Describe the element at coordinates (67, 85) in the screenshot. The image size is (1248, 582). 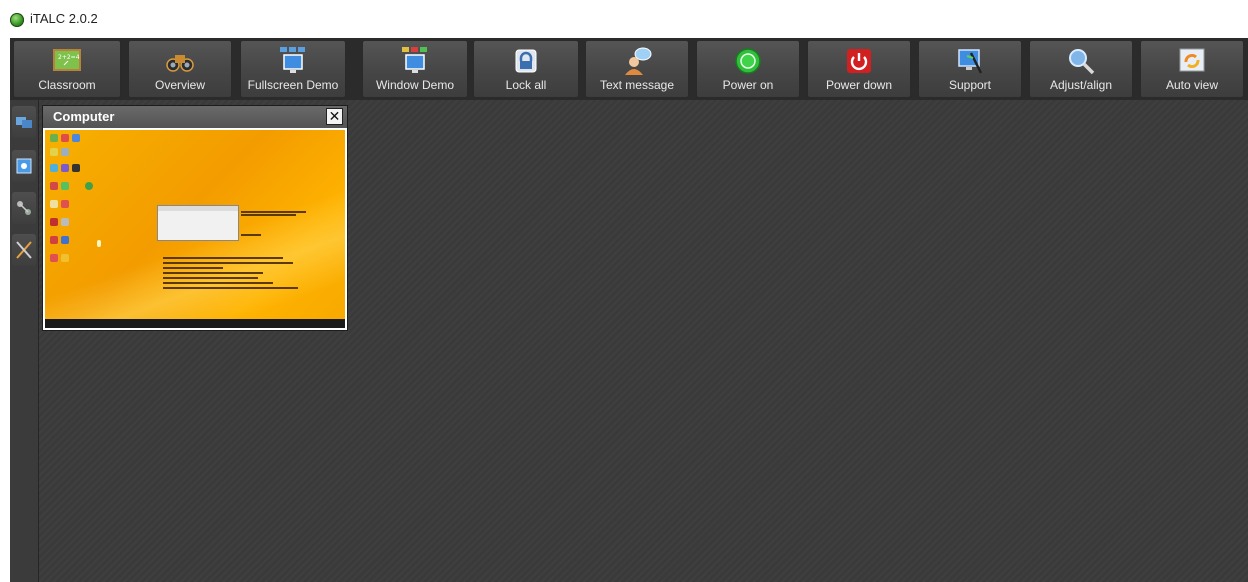
I see `classroom-label: Classroom` at that location.